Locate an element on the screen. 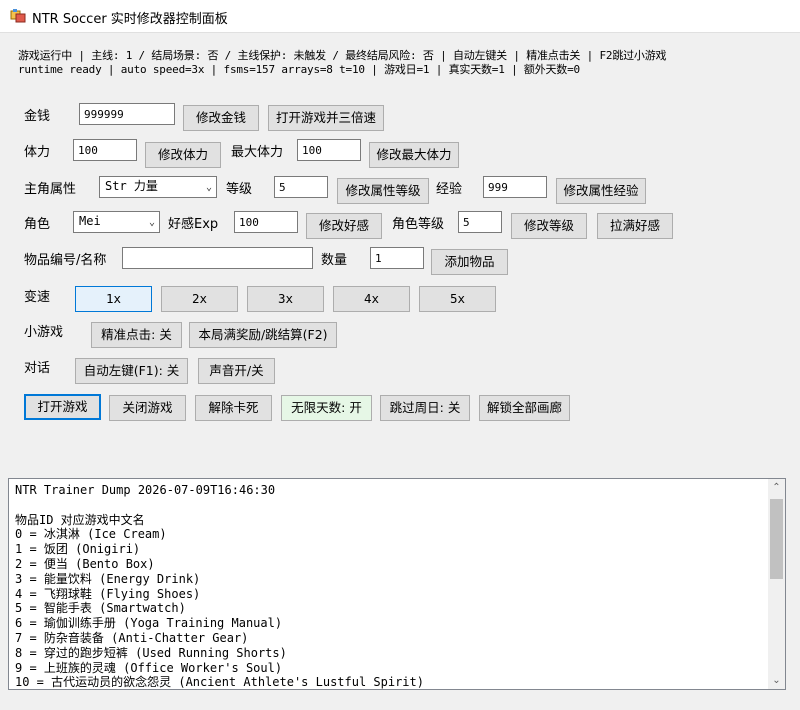 The image size is (800, 710). max-stamina-label: 最大体力 is located at coordinates (257, 152).